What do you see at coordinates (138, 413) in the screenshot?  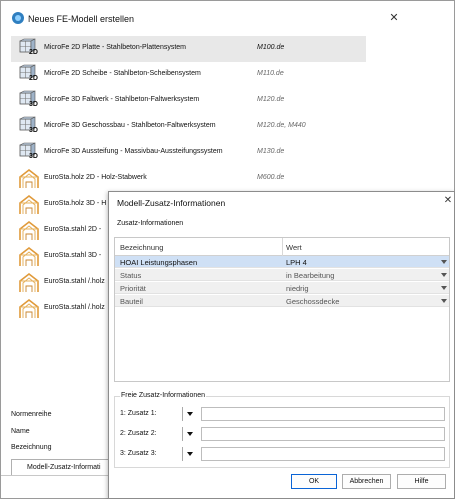 I see `free-info-label: 1: Zusatz 1:` at bounding box center [138, 413].